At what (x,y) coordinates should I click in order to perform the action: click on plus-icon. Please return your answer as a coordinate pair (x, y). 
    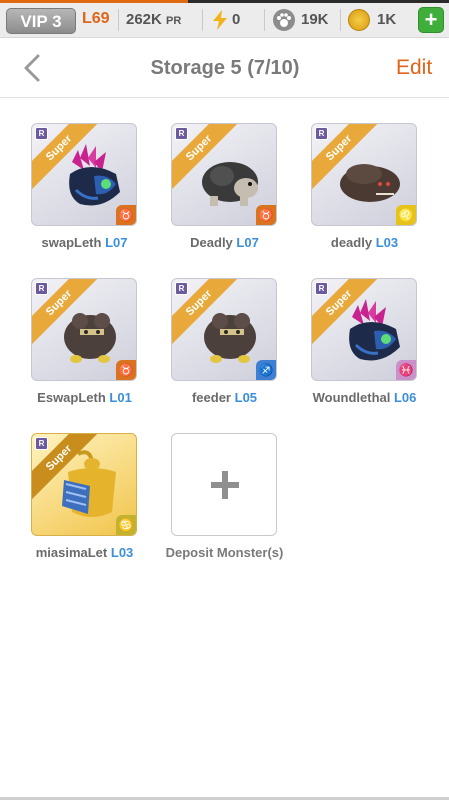
    Looking at the image, I should click on (225, 485).